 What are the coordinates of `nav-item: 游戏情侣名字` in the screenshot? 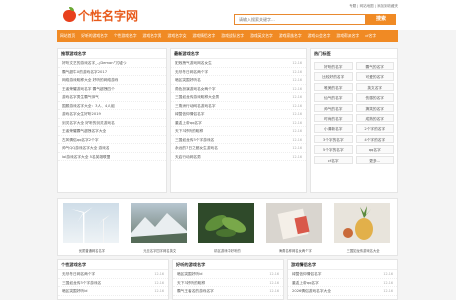 It's located at (204, 36).